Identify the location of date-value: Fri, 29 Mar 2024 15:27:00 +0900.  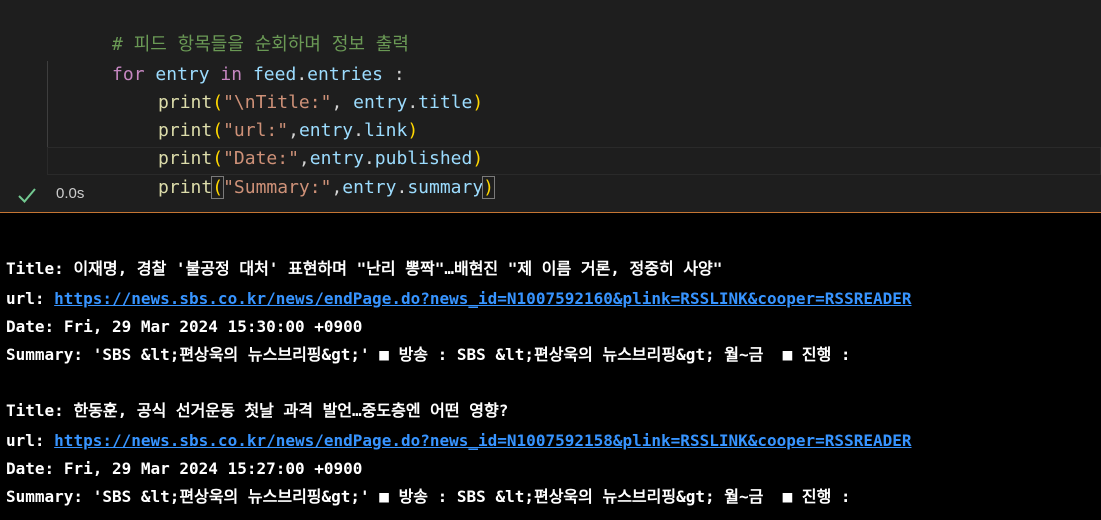
(213, 468).